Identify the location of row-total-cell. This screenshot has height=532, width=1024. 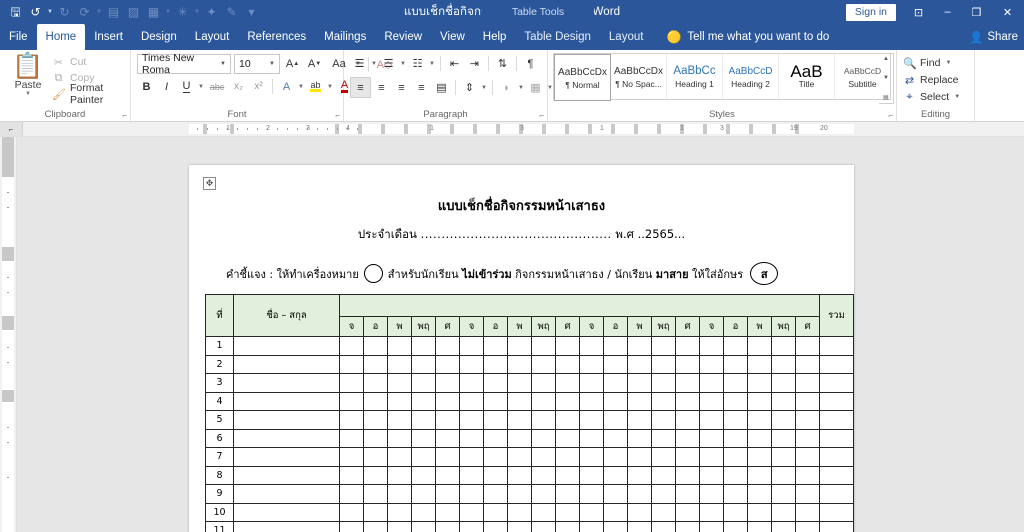
(837, 346).